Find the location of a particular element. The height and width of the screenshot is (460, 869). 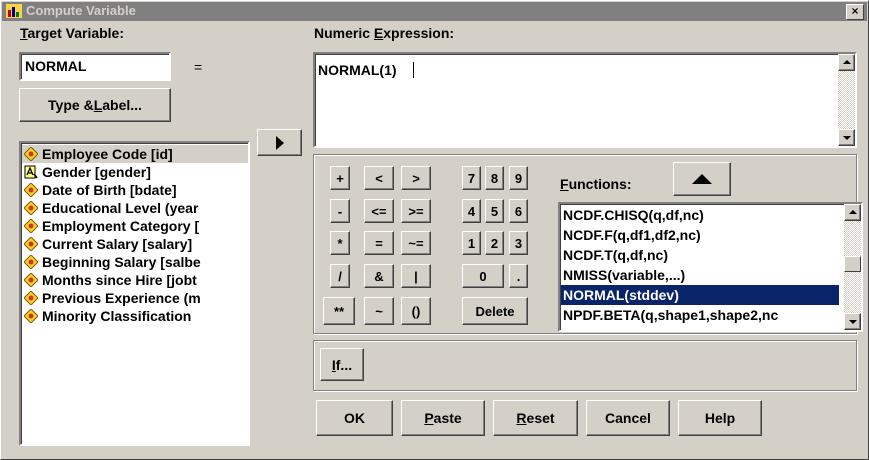

text-cursor is located at coordinates (413, 70).